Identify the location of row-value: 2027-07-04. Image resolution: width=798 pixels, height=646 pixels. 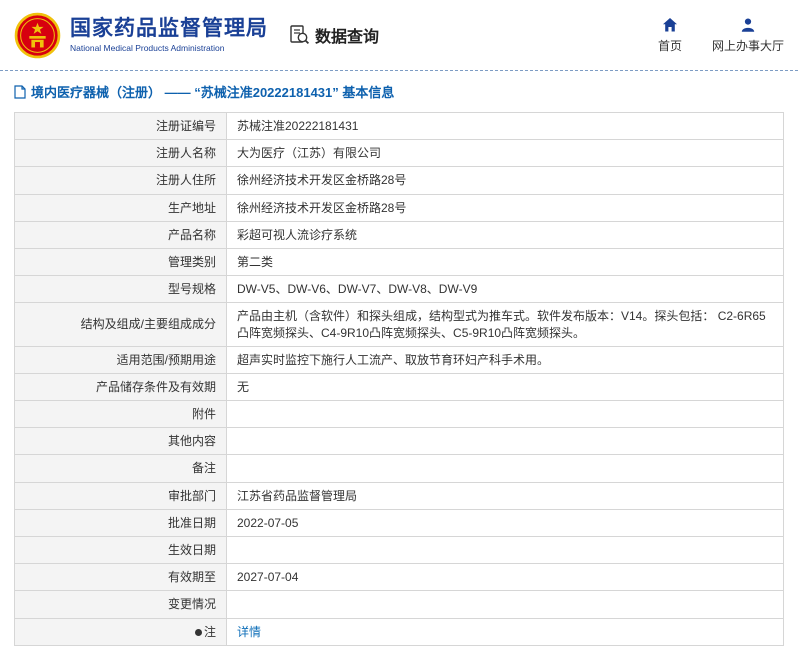
(505, 577).